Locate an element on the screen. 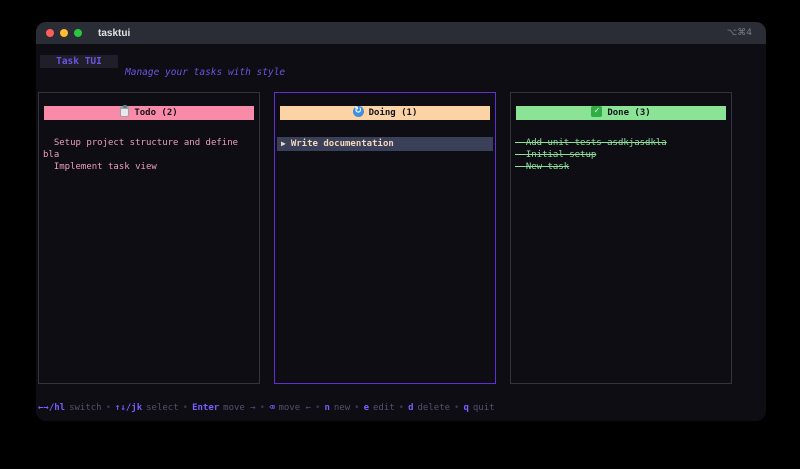 The image size is (800, 469). help-entry: ←→/hl switch is located at coordinates (70, 408).